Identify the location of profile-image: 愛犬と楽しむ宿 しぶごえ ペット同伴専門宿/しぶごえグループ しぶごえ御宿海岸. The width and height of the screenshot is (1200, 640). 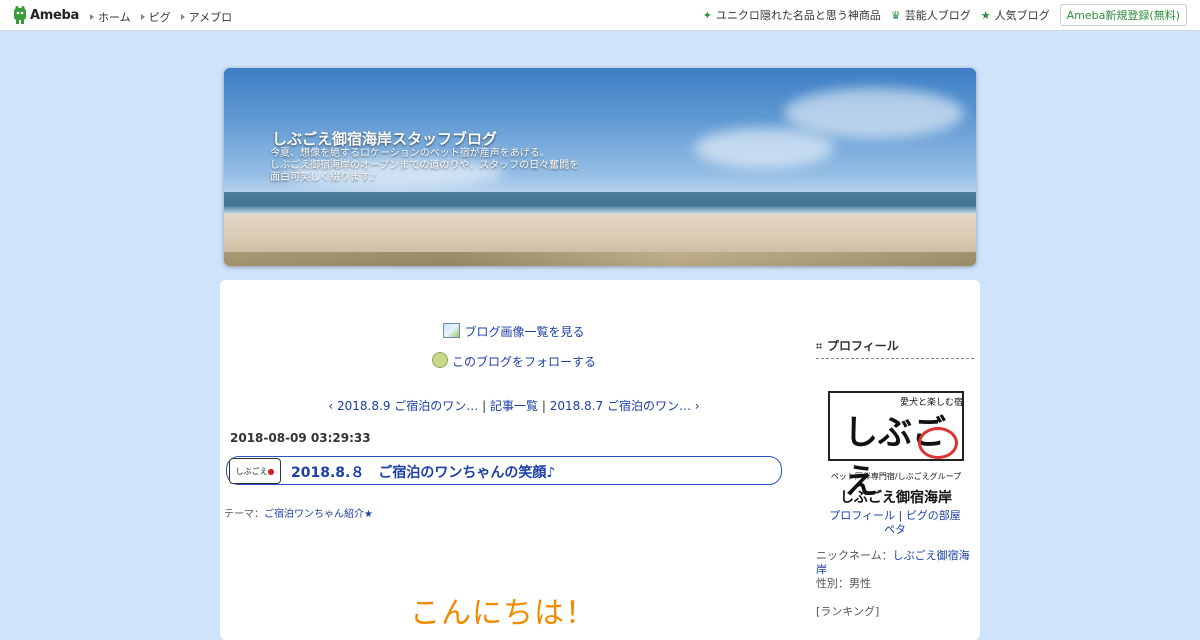
(896, 448).